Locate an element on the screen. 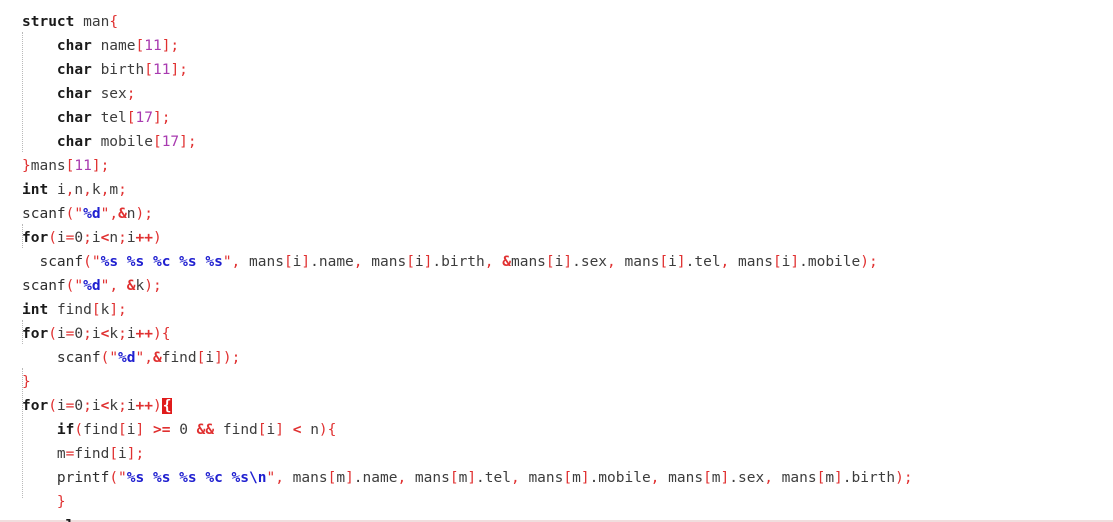  code-line-2: char name[11]; is located at coordinates (556, 46).